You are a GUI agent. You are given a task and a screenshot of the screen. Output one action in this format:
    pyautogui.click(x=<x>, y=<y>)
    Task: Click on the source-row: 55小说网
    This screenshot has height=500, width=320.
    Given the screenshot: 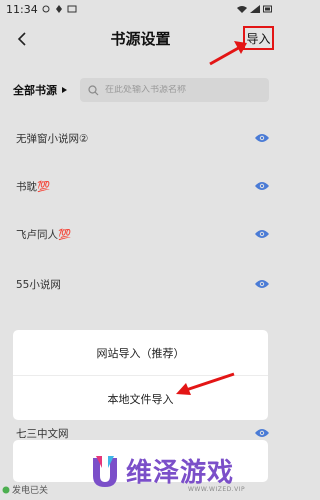 What is the action you would take?
    pyautogui.click(x=140, y=285)
    